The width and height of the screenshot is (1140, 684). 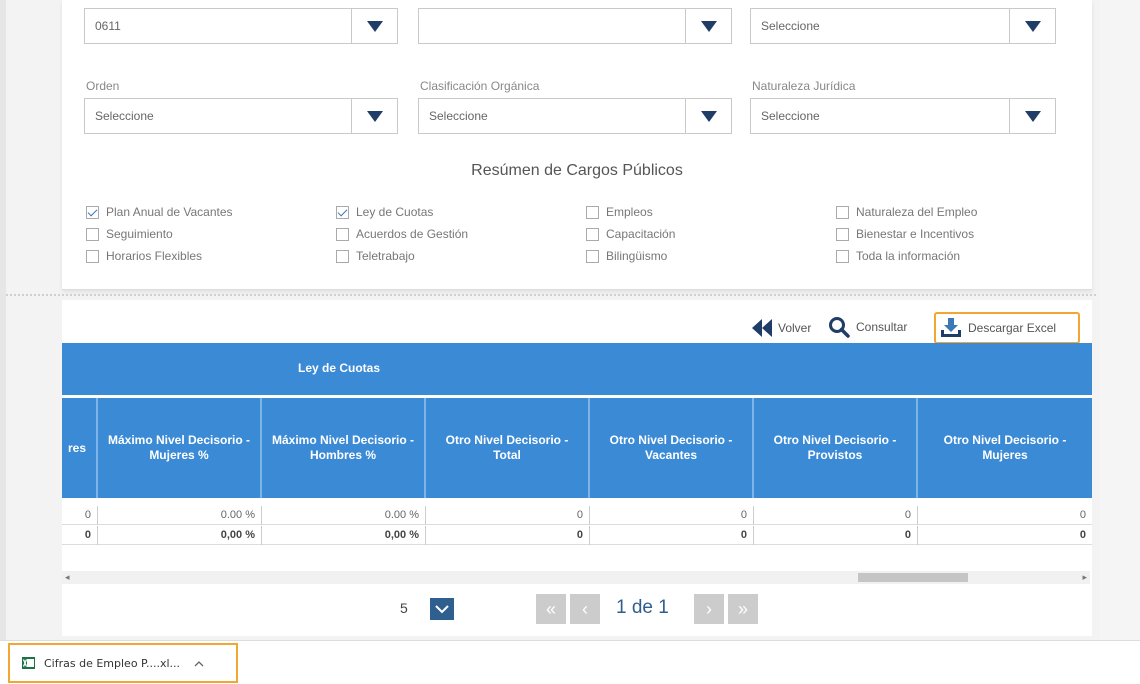 I want to click on left-edge, so click(x=3, y=320).